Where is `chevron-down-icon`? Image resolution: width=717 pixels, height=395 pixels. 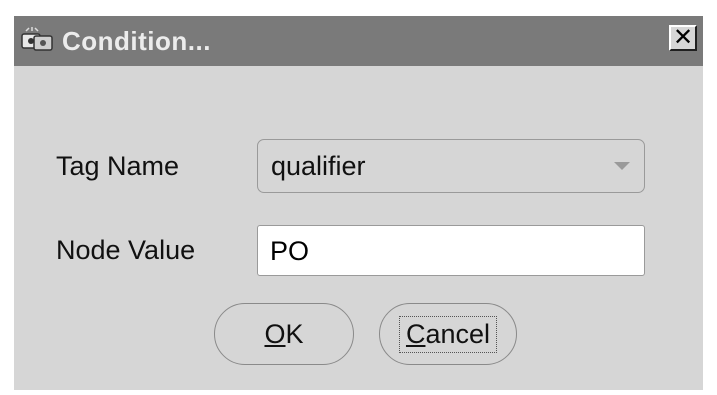
chevron-down-icon is located at coordinates (622, 166).